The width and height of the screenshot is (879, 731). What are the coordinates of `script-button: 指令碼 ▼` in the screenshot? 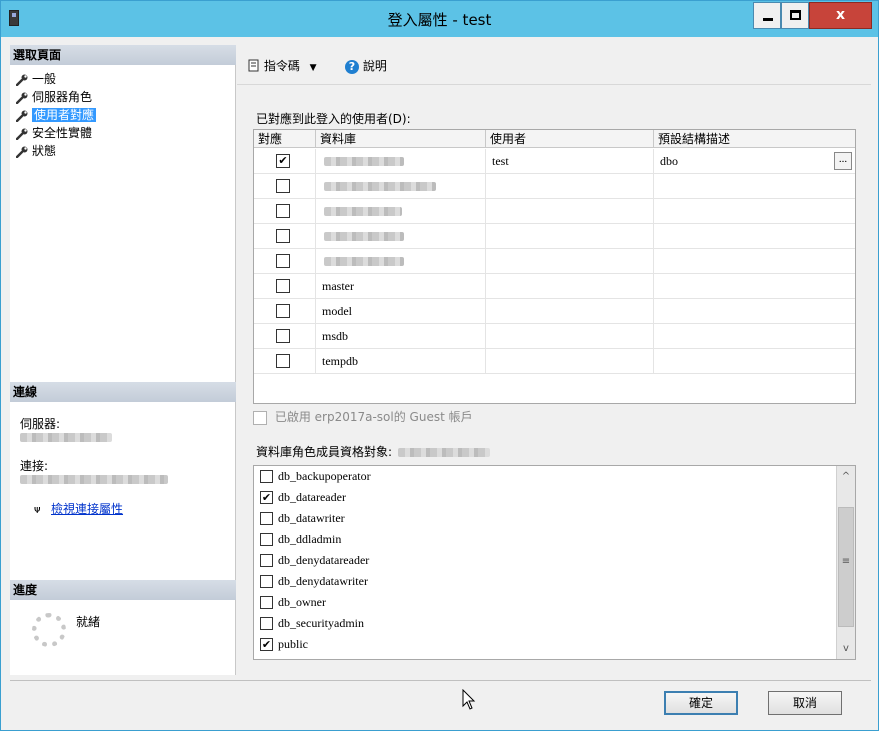 It's located at (282, 65).